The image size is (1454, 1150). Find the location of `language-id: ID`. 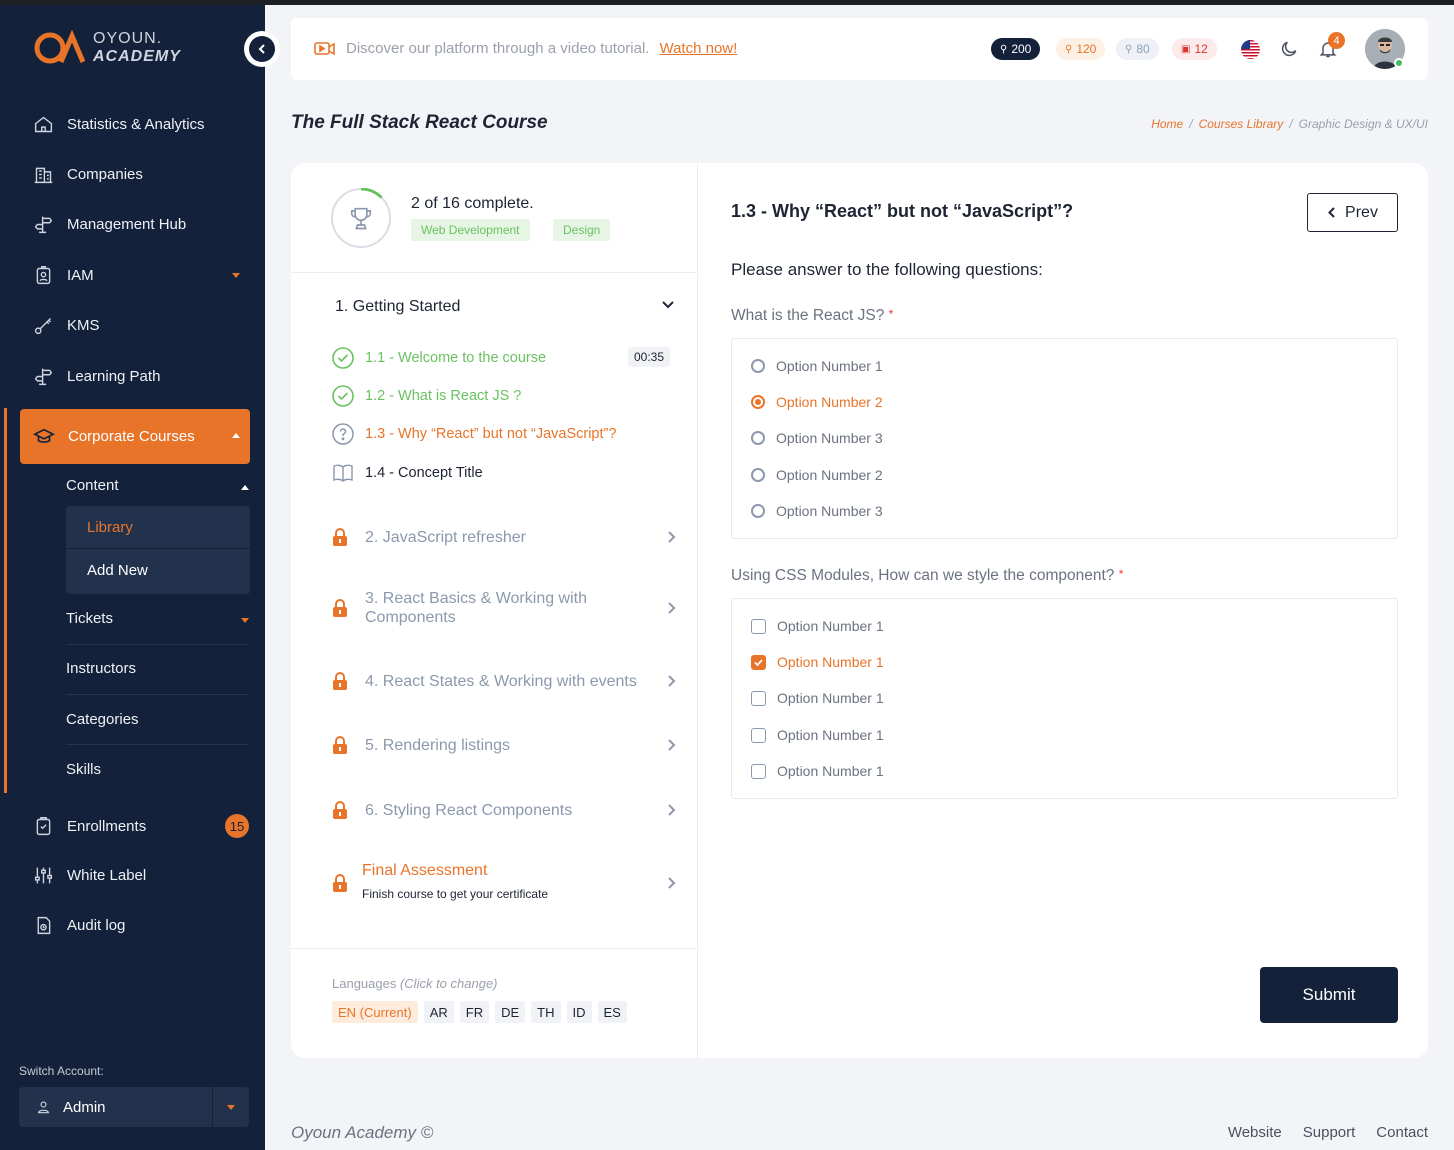

language-id: ID is located at coordinates (579, 1012).